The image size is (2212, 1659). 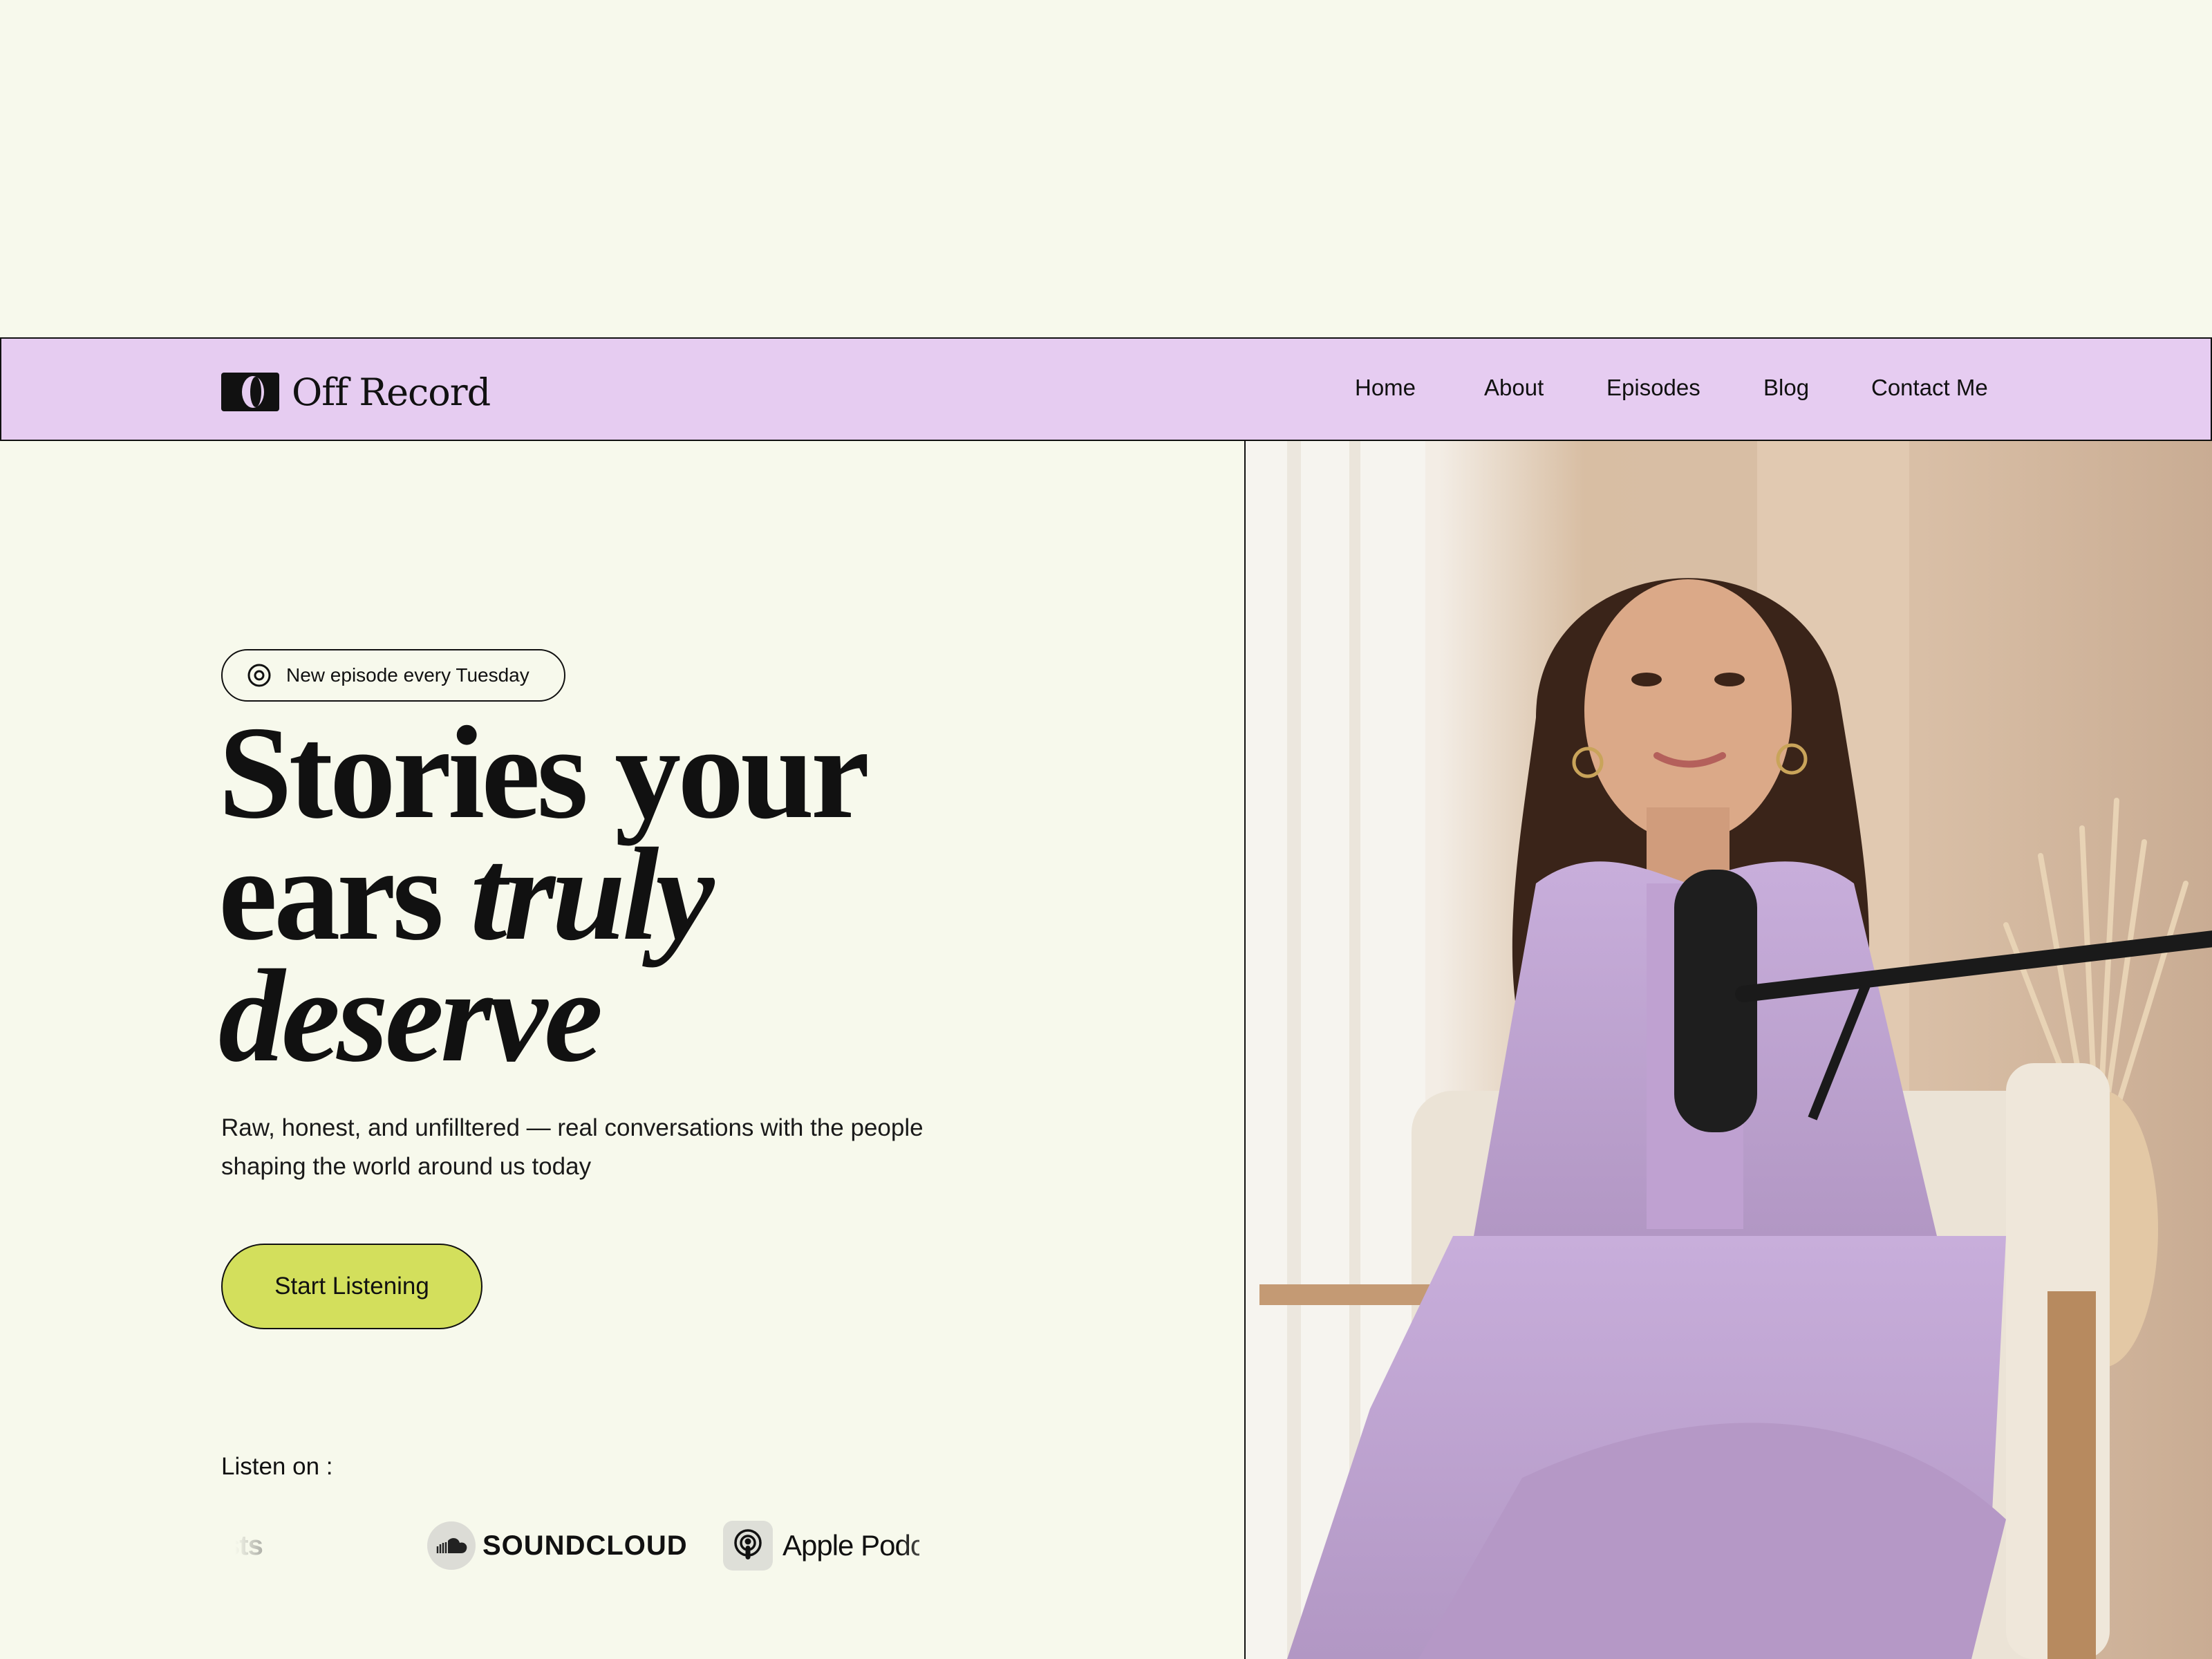 What do you see at coordinates (250, 392) in the screenshot?
I see `logo-mark-icon` at bounding box center [250, 392].